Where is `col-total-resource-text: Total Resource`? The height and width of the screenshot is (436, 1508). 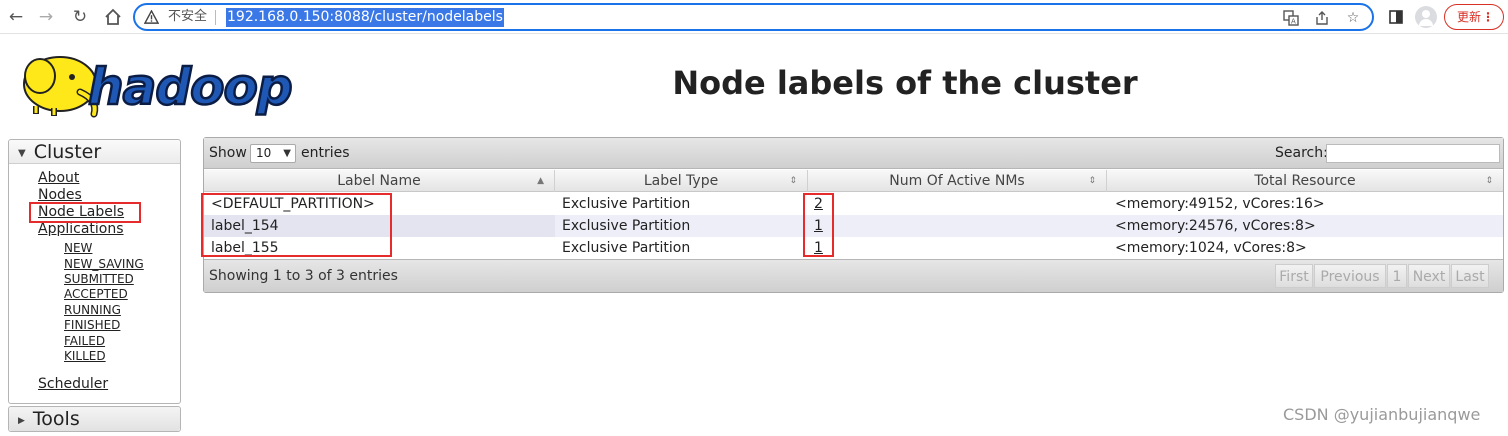 col-total-resource-text: Total Resource is located at coordinates (1305, 181).